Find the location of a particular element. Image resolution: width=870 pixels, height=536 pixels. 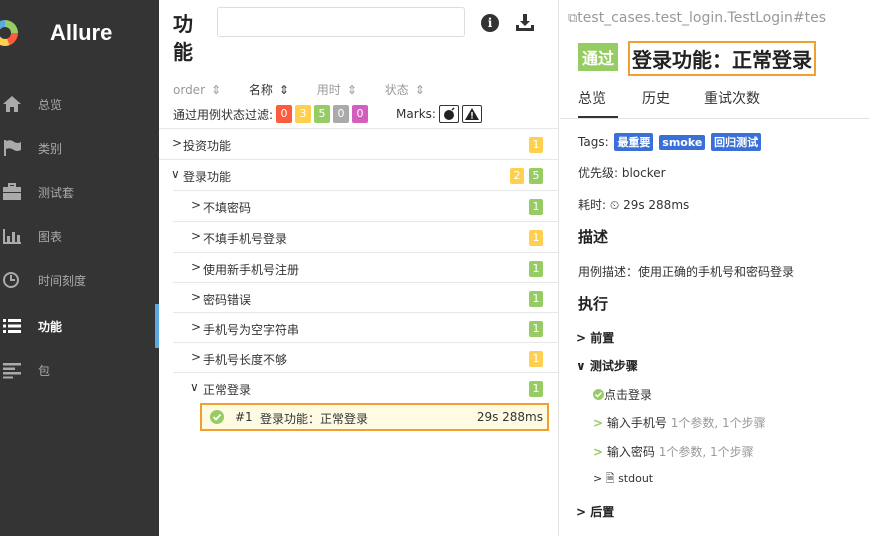

filter-passed: 5 is located at coordinates (322, 114).